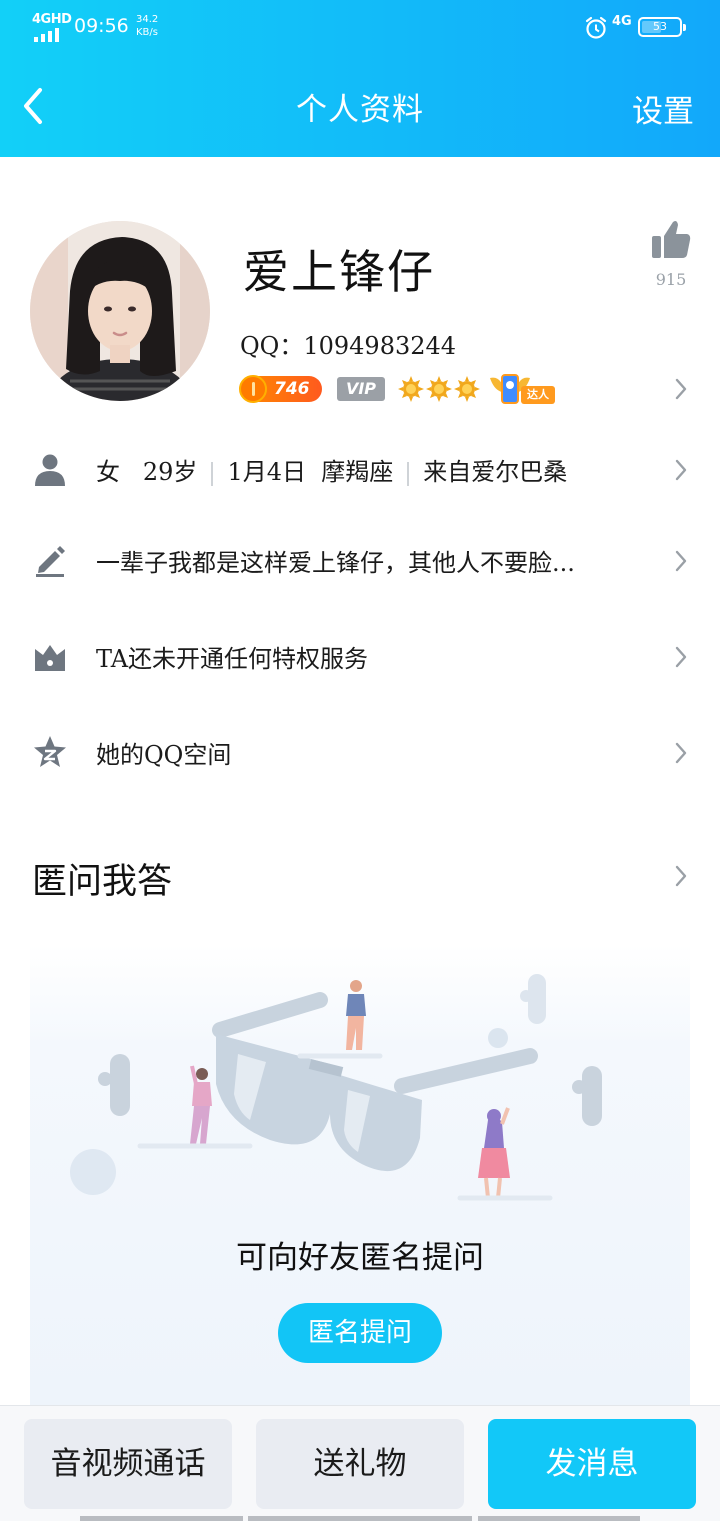 This screenshot has height=1521, width=720. What do you see at coordinates (52, 19) in the screenshot?
I see `network-label: 4GHD` at bounding box center [52, 19].